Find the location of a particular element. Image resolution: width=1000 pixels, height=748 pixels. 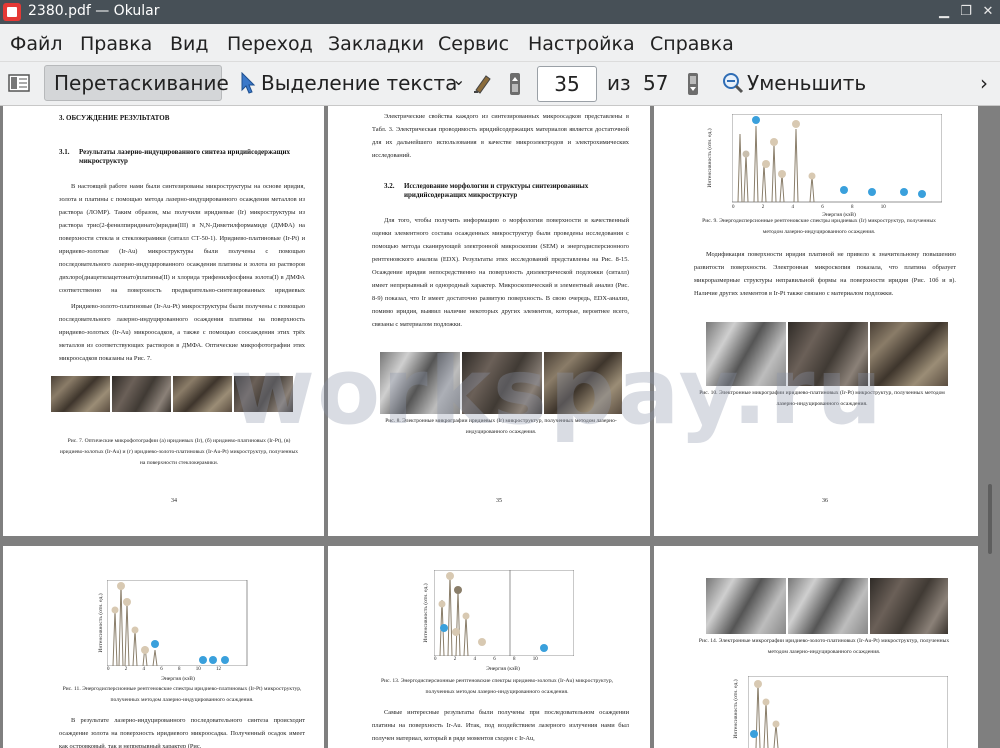

menu-settings: Настройка is located at coordinates (581, 44).